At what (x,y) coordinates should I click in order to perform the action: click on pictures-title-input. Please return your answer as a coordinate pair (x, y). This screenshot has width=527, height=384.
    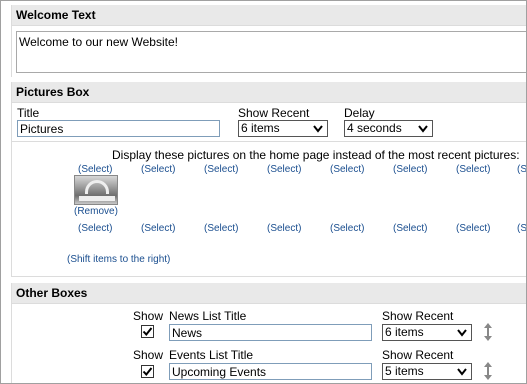
    Looking at the image, I should click on (118, 128).